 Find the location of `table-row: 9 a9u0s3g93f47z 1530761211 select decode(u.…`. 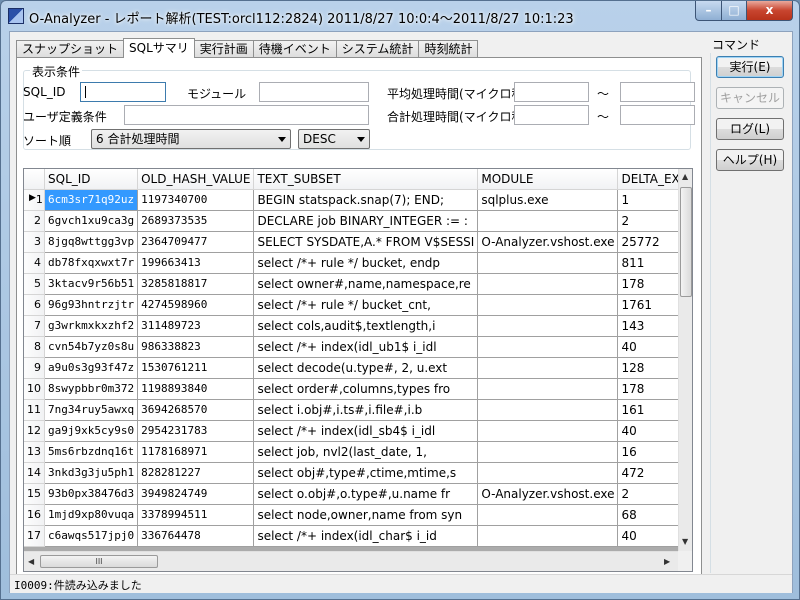

table-row: 9 a9u0s3g93f47z 1530761211 select decode(u.… is located at coordinates (351, 368).